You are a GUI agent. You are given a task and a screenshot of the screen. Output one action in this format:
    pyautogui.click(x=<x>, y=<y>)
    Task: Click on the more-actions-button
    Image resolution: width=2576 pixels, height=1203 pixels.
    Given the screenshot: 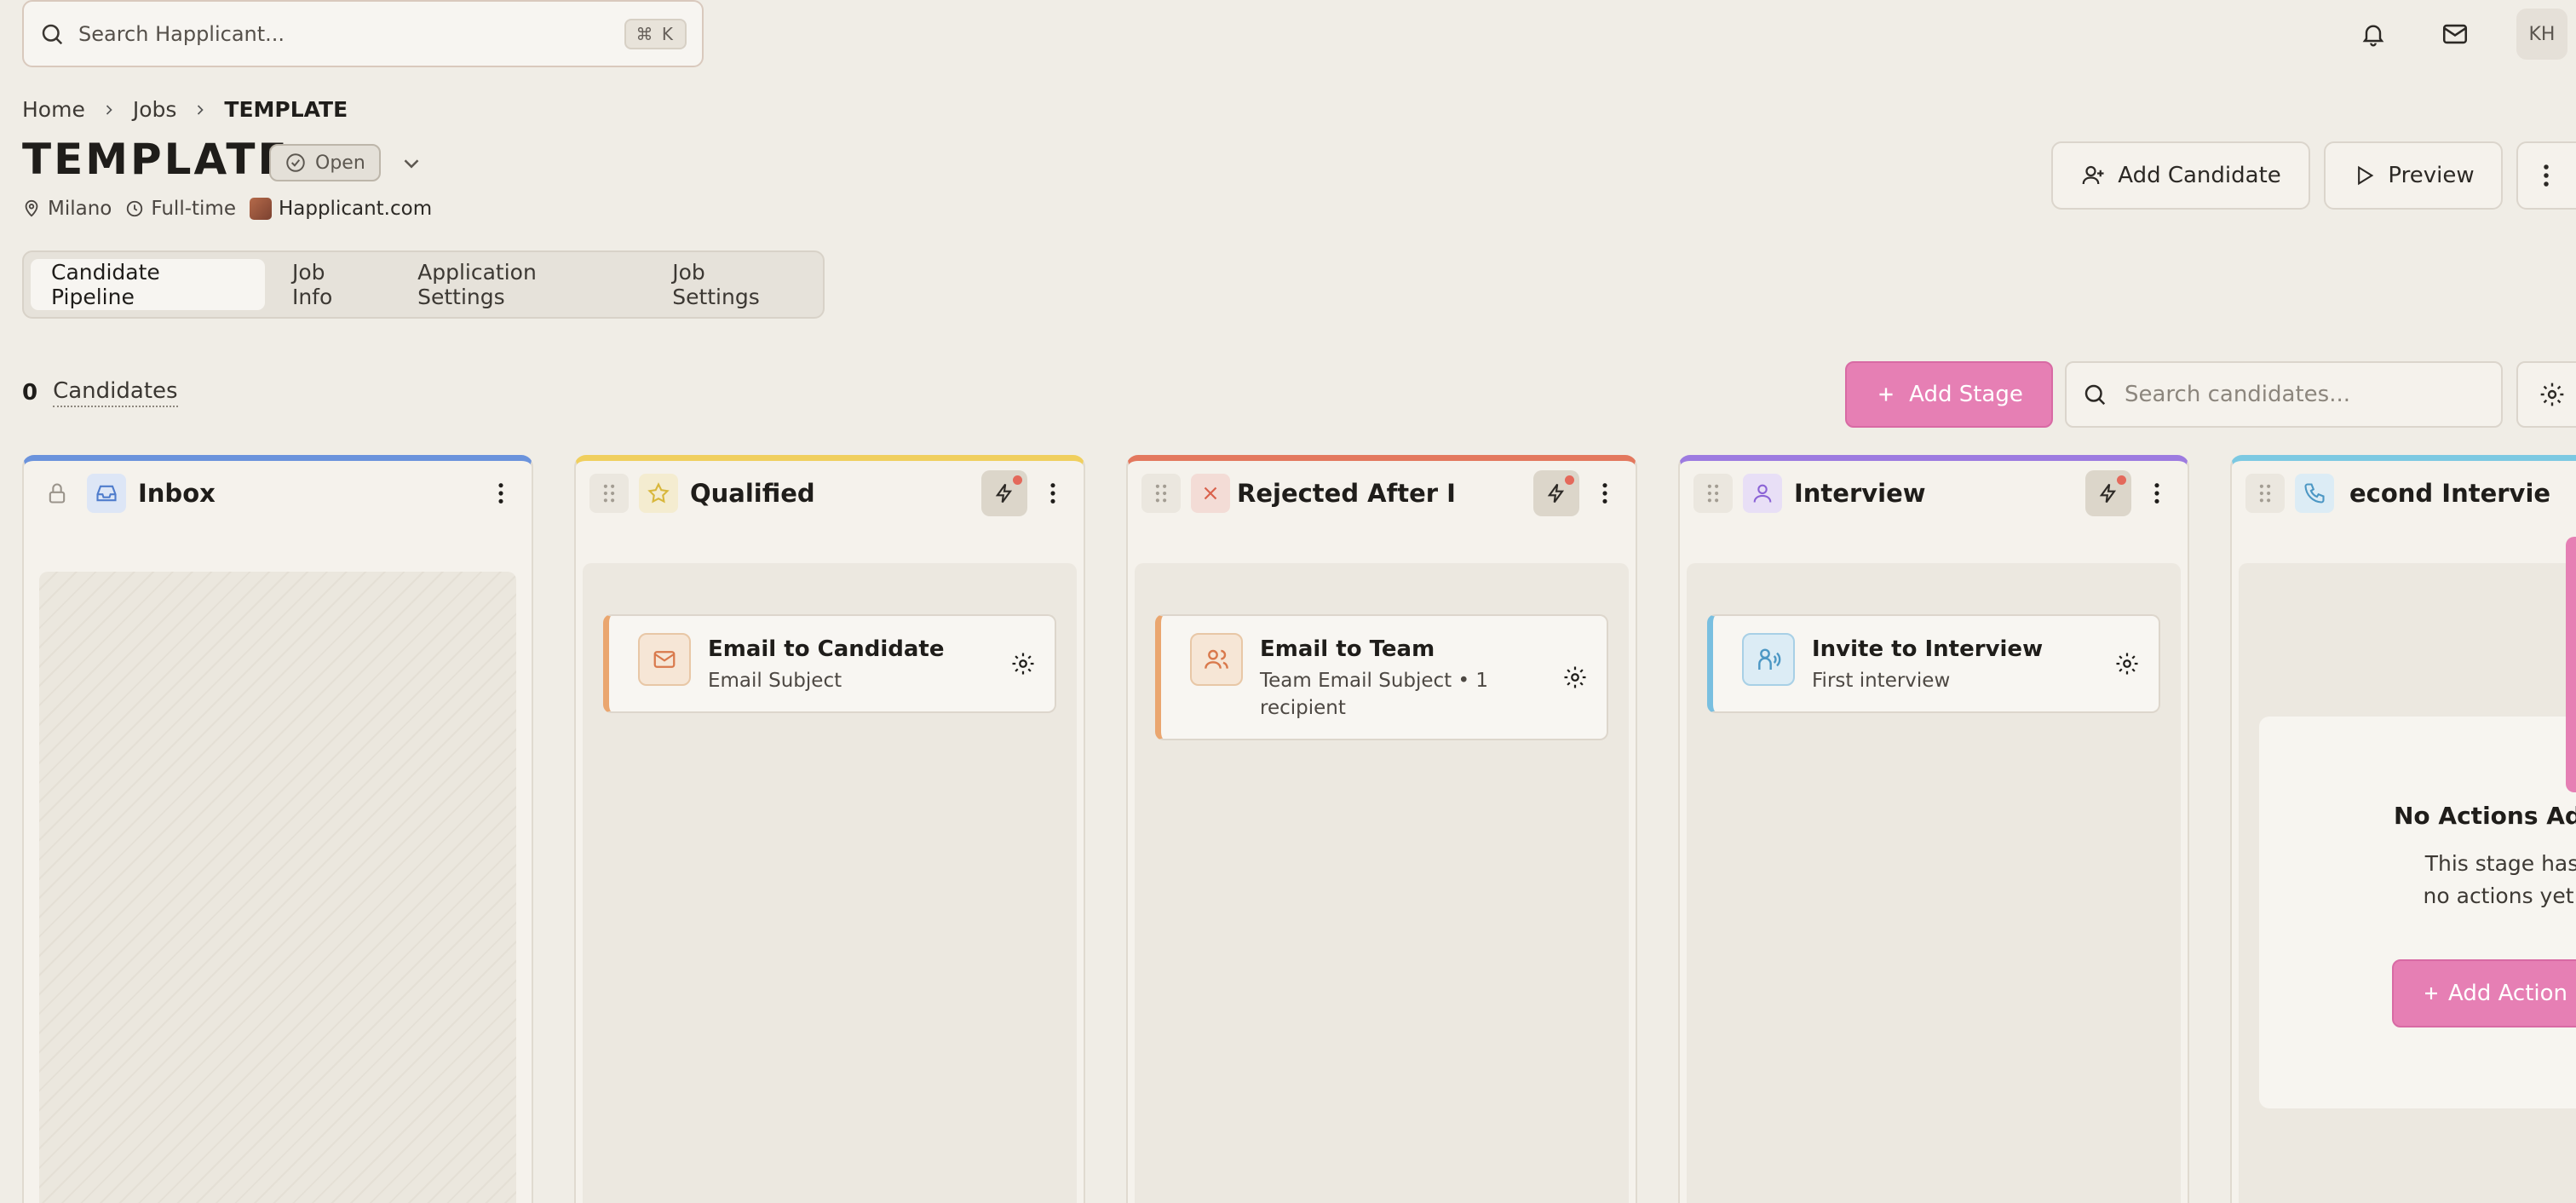 What is the action you would take?
    pyautogui.click(x=2546, y=176)
    